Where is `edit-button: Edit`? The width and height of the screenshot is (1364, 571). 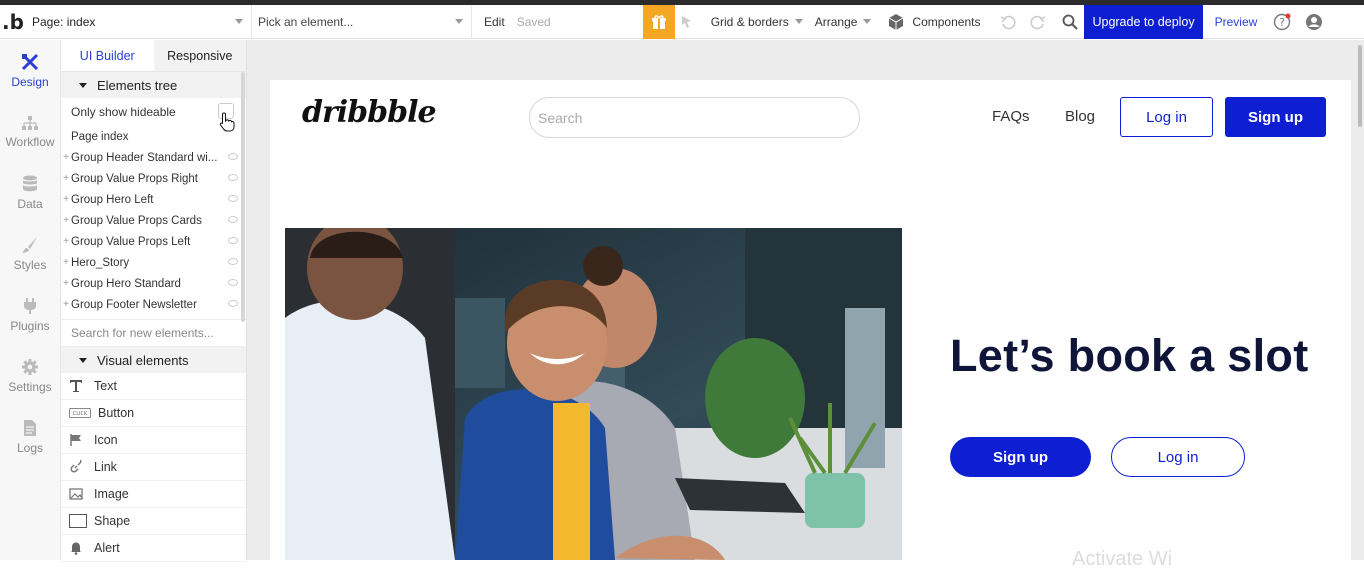 edit-button: Edit is located at coordinates (491, 22).